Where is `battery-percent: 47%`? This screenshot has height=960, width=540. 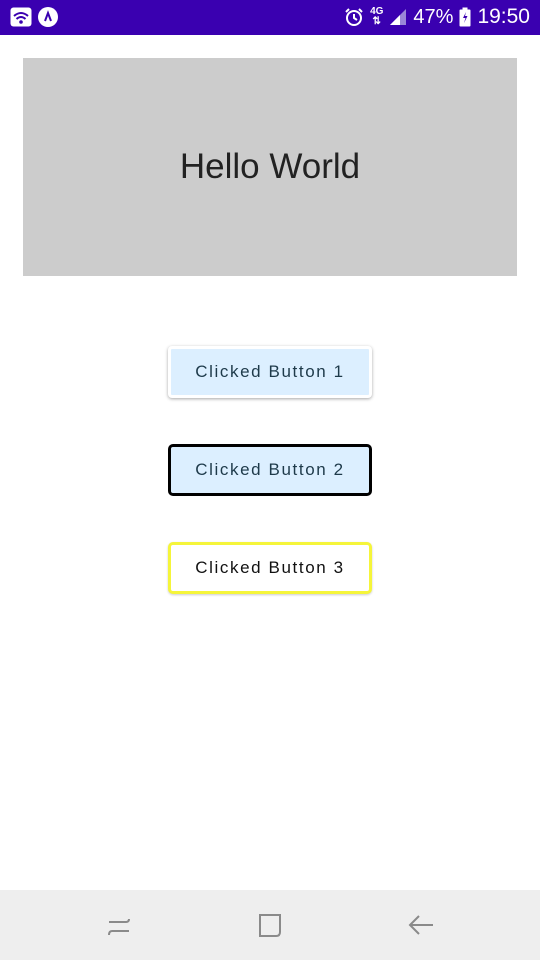 battery-percent: 47% is located at coordinates (433, 17).